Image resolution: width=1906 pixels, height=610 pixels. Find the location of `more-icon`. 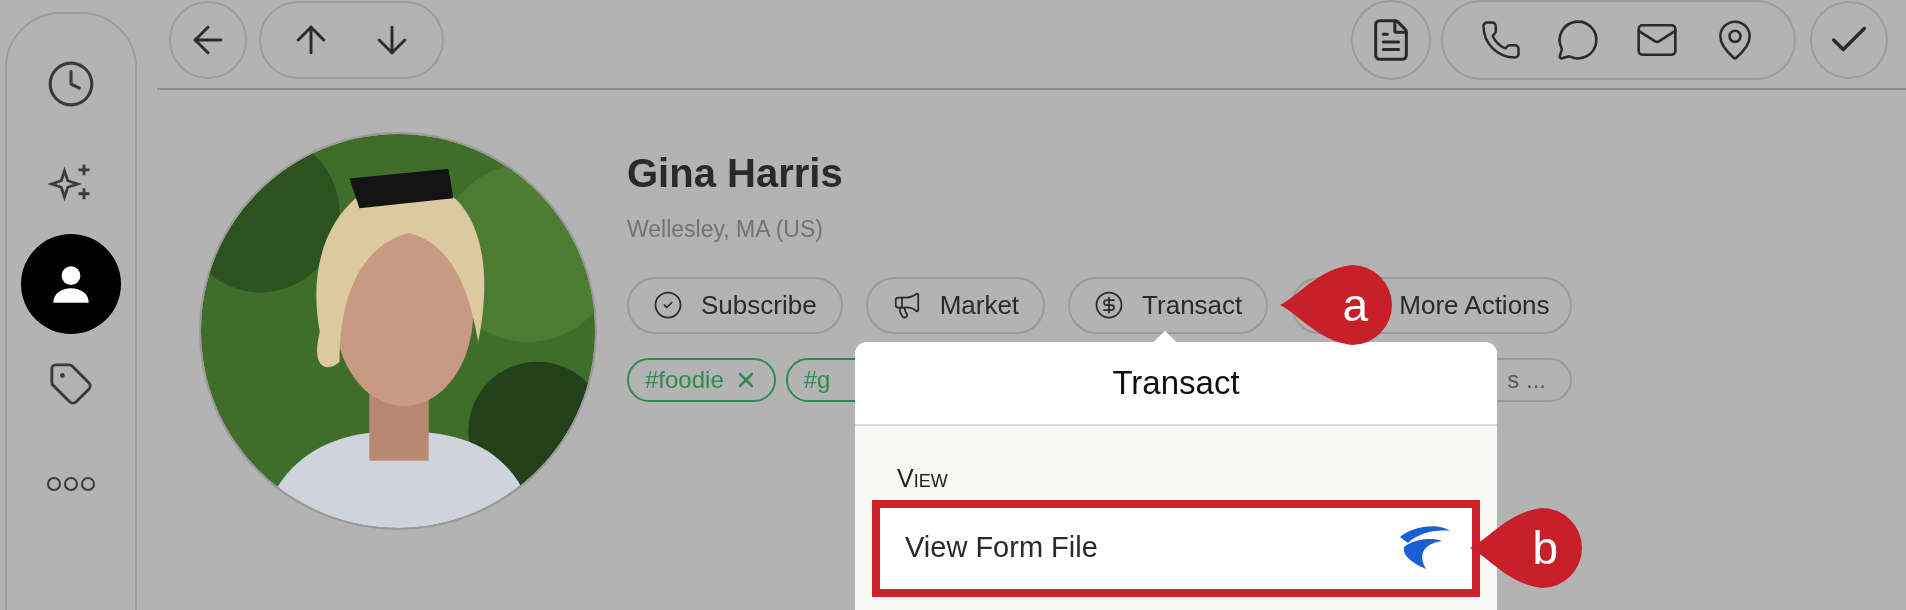

more-icon is located at coordinates (71, 484).